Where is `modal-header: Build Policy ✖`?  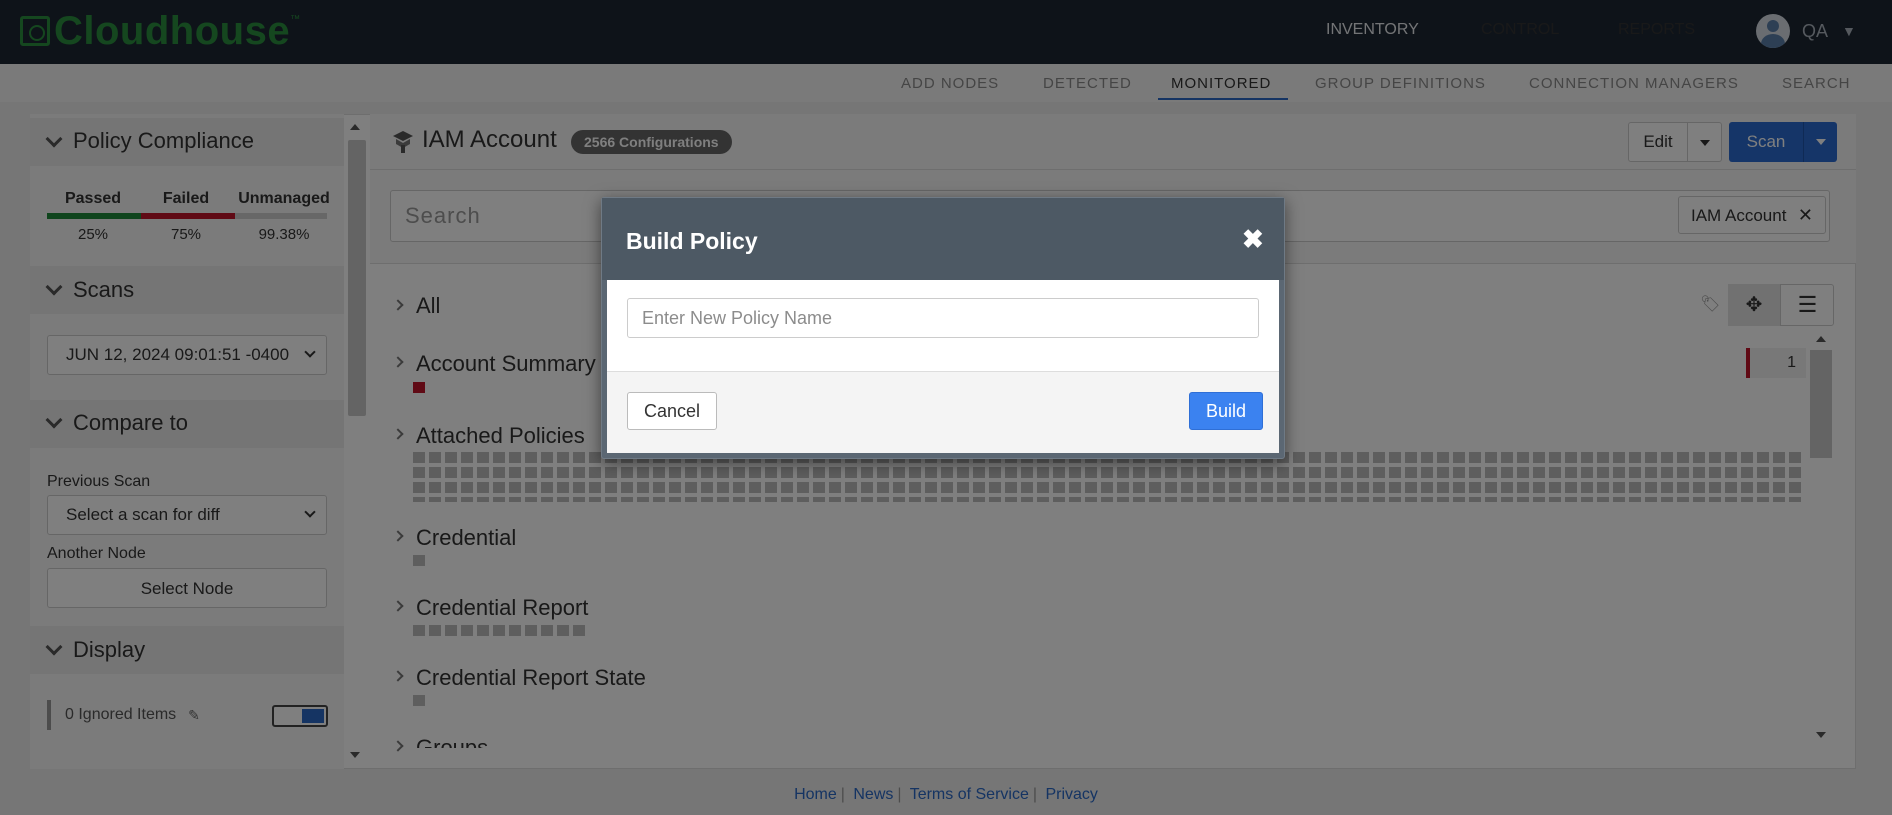 modal-header: Build Policy ✖ is located at coordinates (943, 239).